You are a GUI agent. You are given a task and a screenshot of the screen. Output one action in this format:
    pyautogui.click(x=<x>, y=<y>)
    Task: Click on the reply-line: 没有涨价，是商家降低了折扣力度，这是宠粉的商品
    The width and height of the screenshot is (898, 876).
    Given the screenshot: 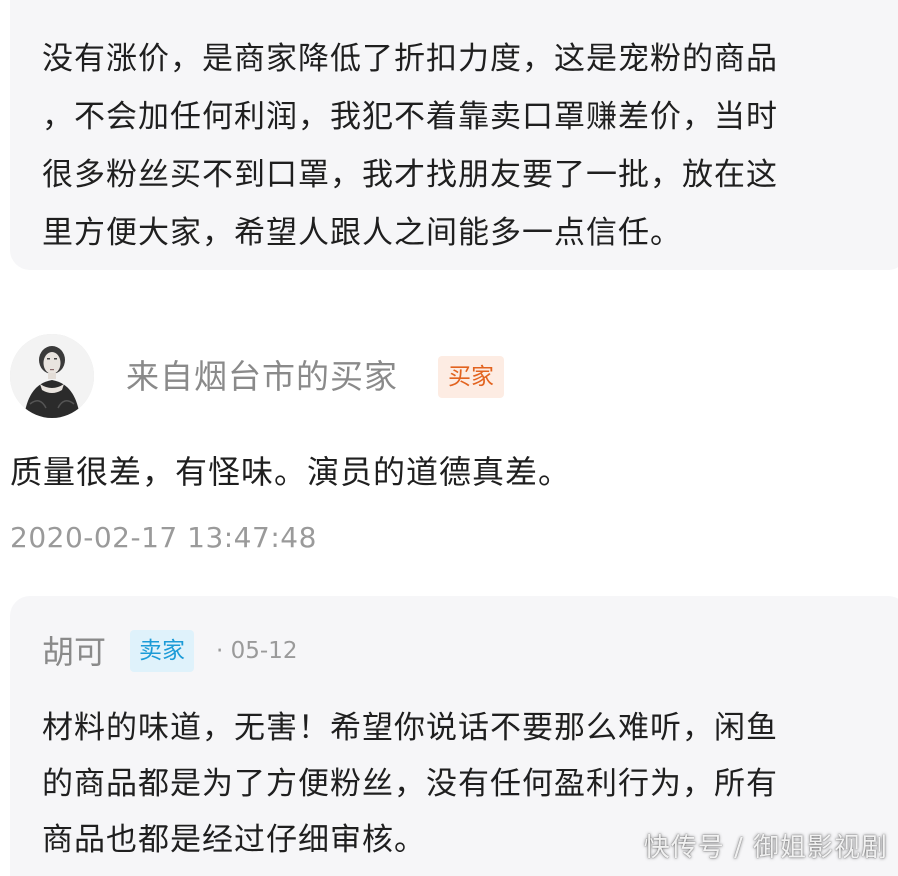 What is the action you would take?
    pyautogui.click(x=410, y=59)
    